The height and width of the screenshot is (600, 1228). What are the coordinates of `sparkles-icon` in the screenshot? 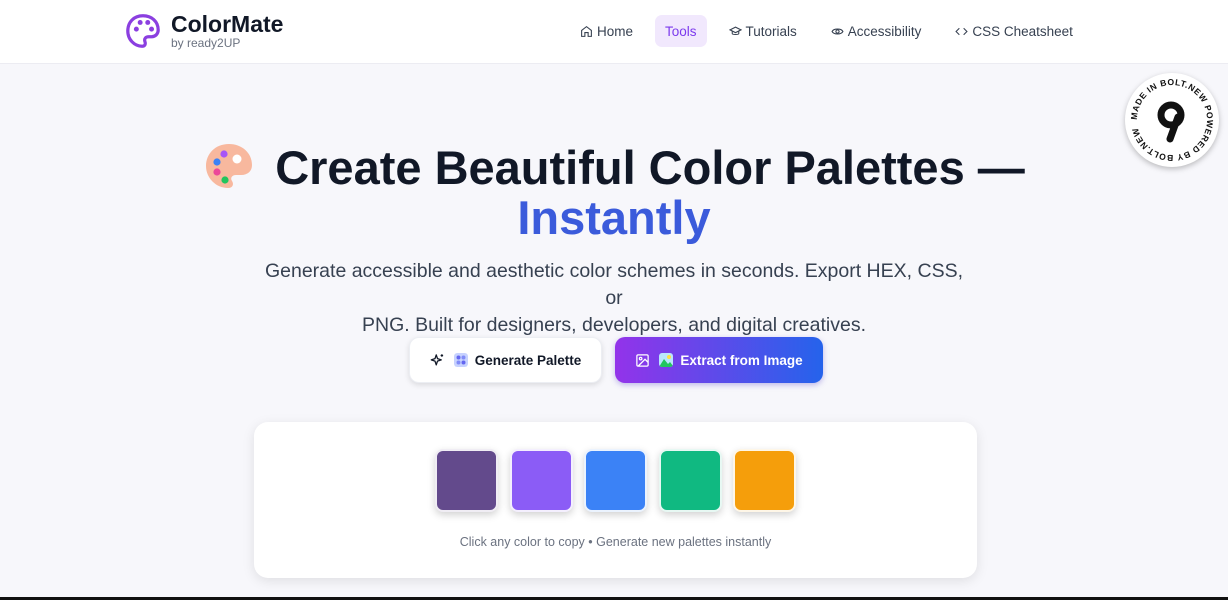 It's located at (436, 359).